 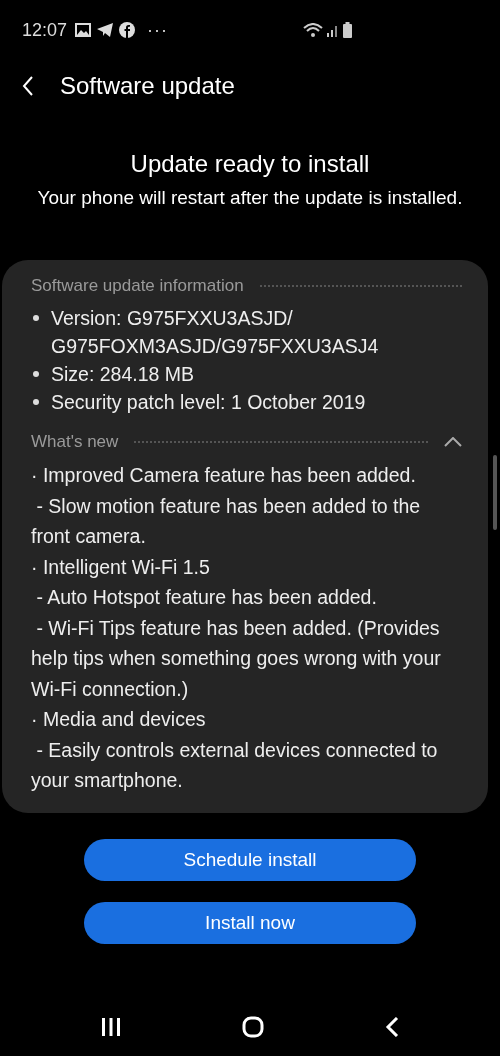 I want to click on screen-title: Software update, so click(x=147, y=86).